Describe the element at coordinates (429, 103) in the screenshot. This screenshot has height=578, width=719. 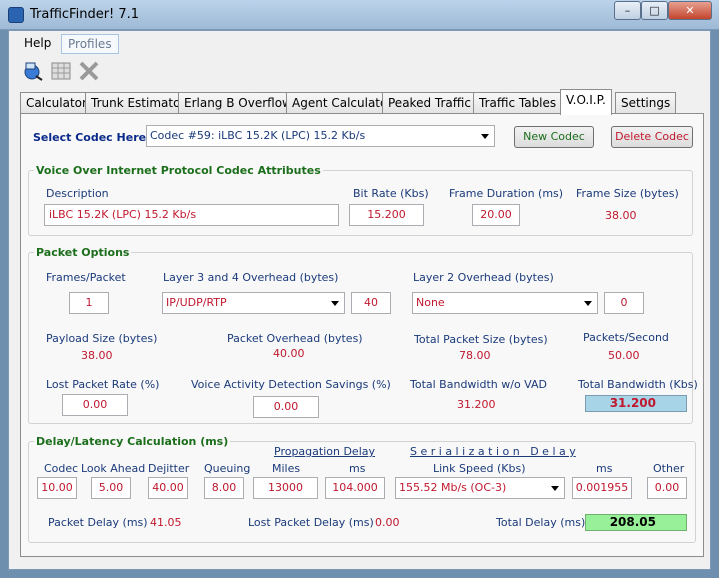
I see `tab-peaked-traffic: Peaked Traffic` at that location.